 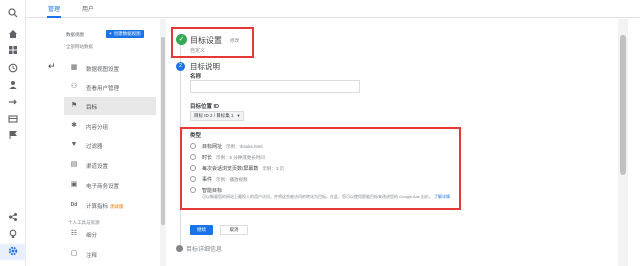 I want to click on step2-number: 2, so click(x=180, y=66).